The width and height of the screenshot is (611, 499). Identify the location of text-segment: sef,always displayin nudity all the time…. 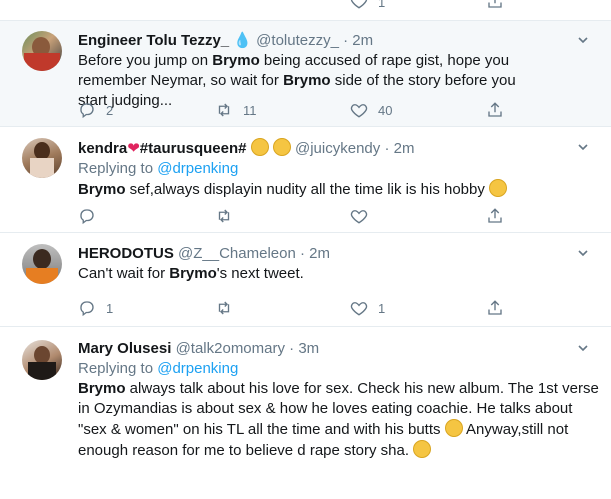
(305, 189).